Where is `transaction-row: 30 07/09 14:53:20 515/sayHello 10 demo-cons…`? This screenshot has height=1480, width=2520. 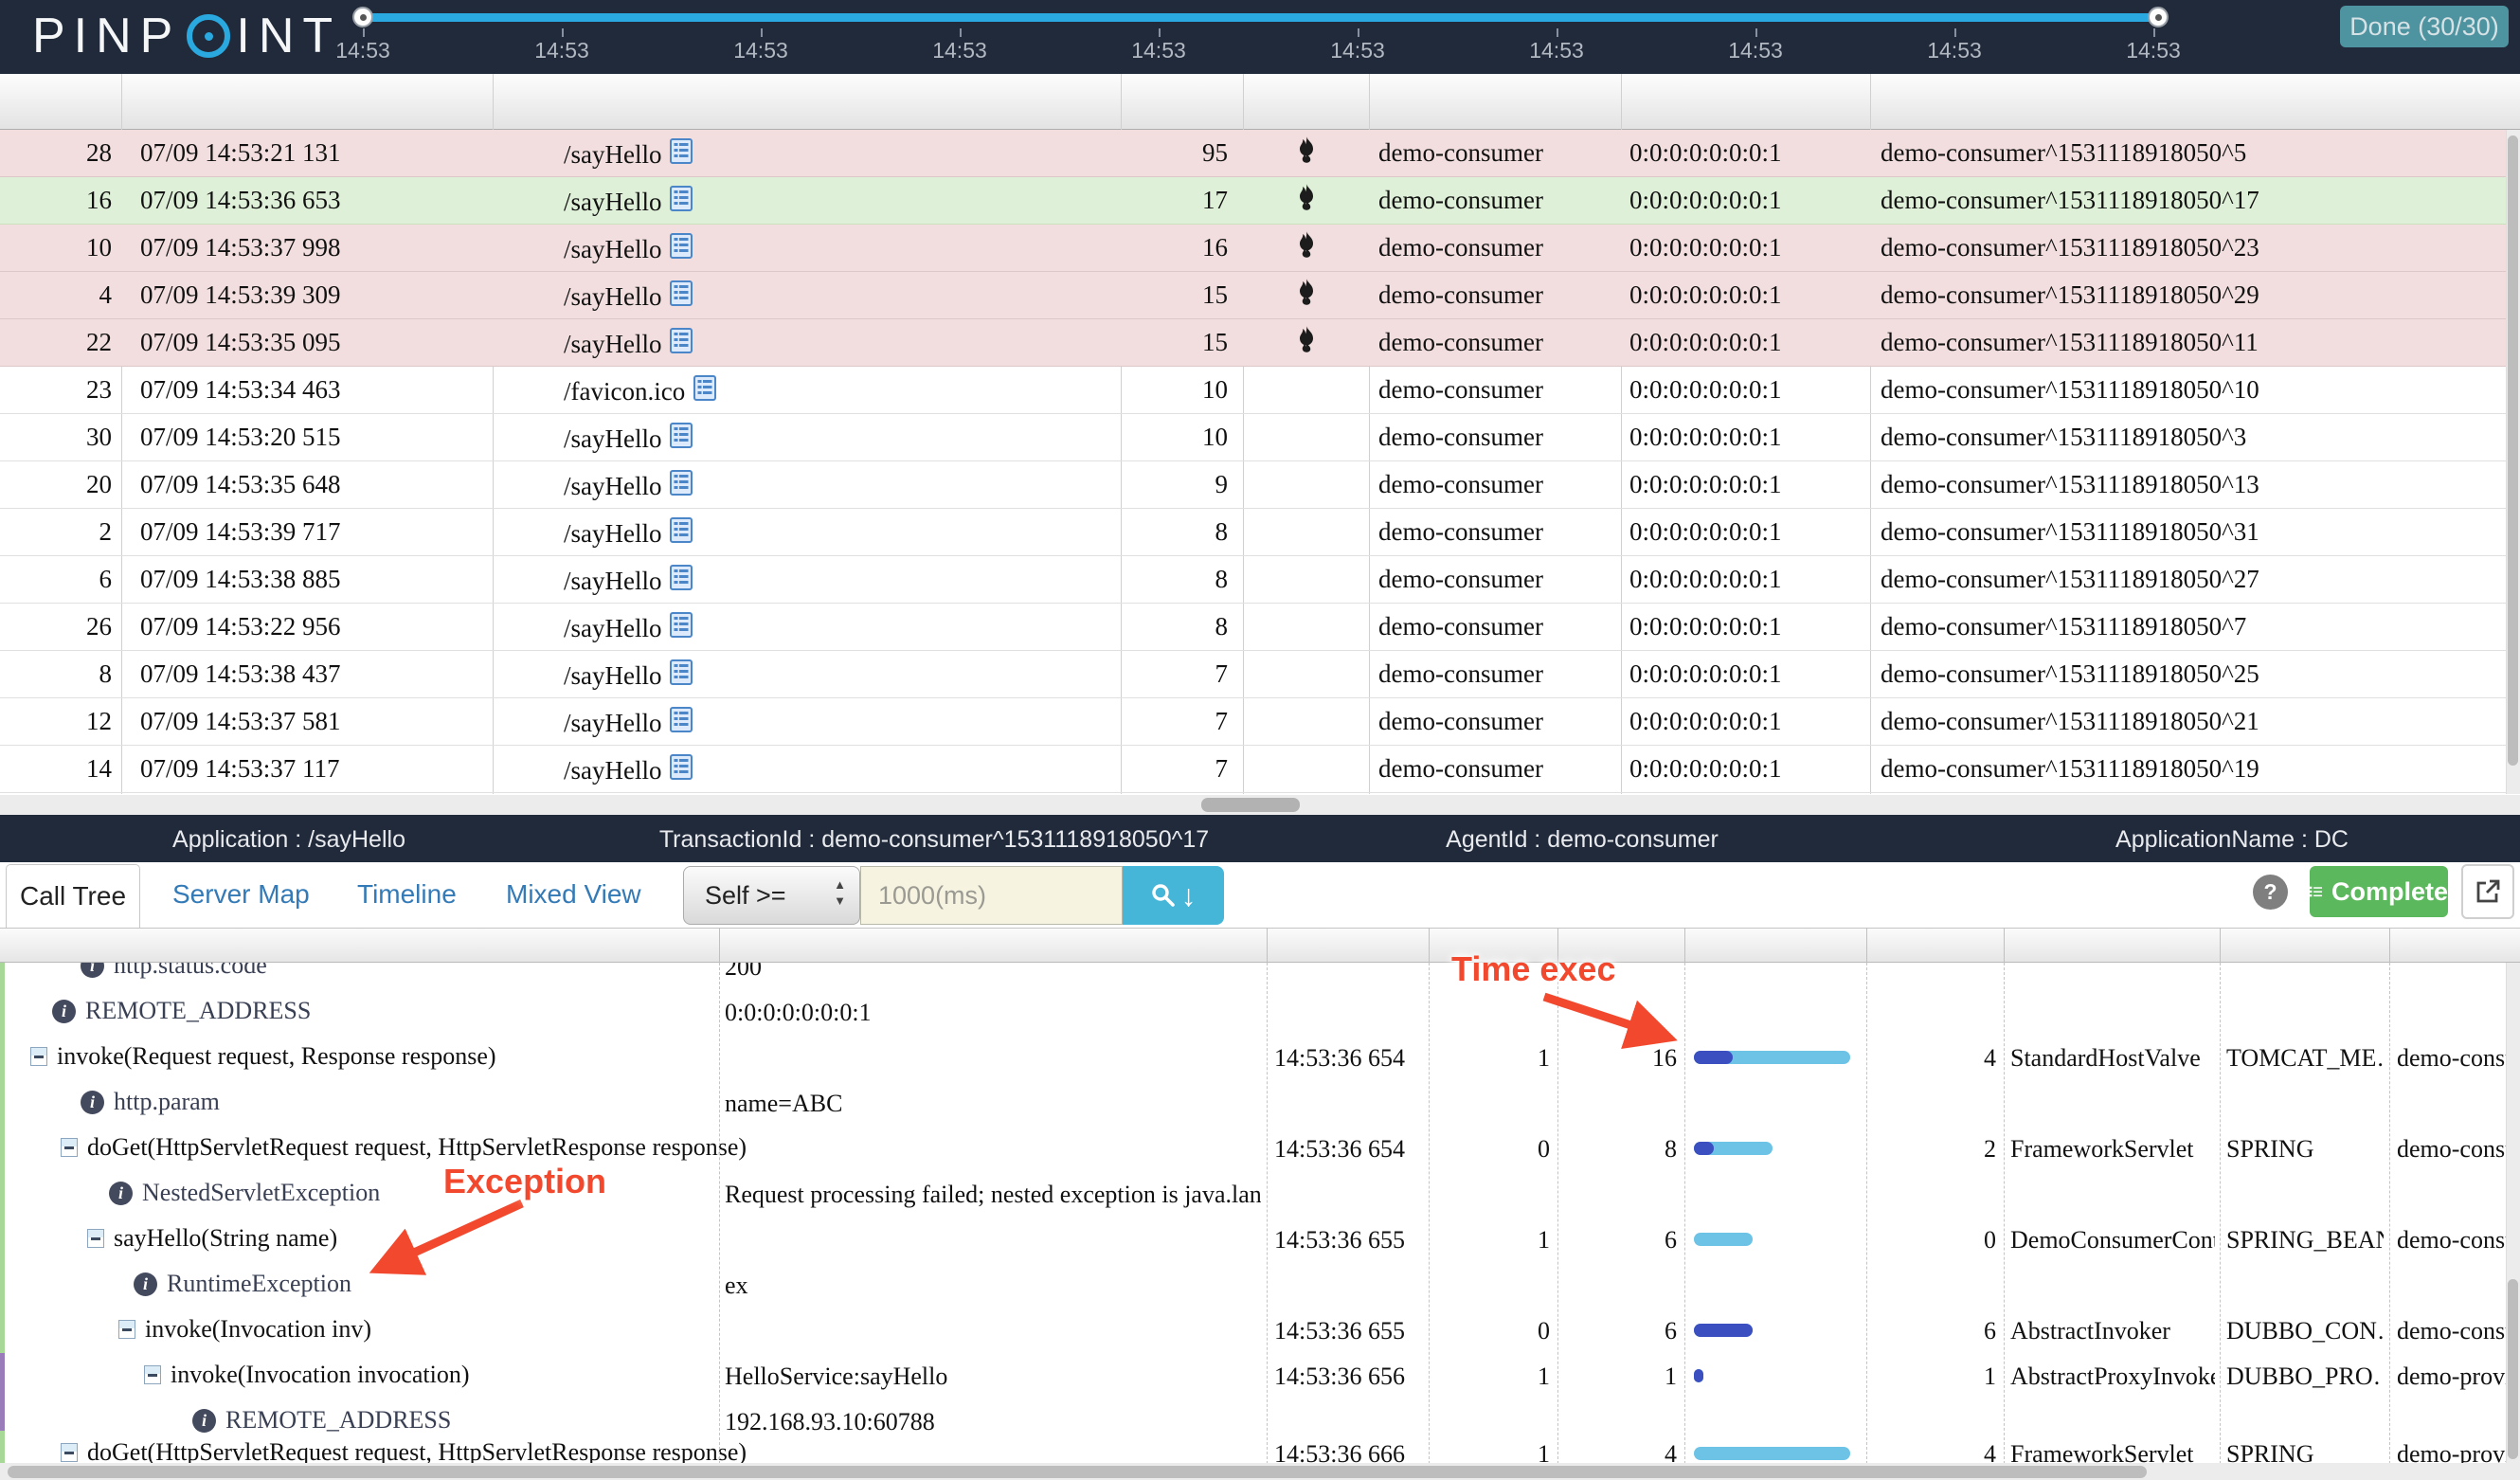
transaction-row: 30 07/09 14:53:20 515/sayHello 10 demo-cons… is located at coordinates (1260, 437).